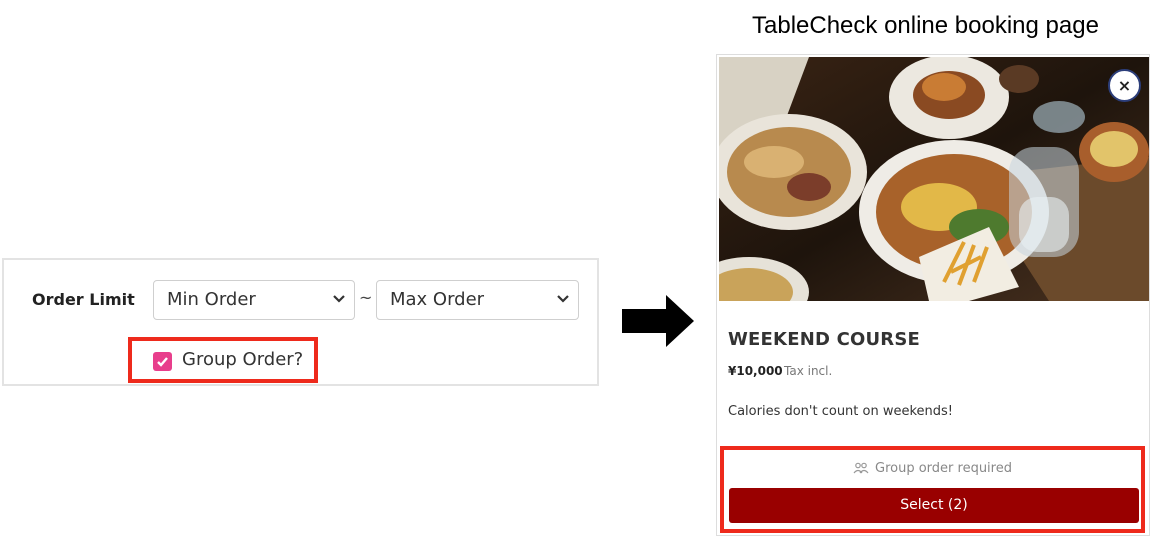  I want to click on max-order-value: Max Order, so click(437, 299).